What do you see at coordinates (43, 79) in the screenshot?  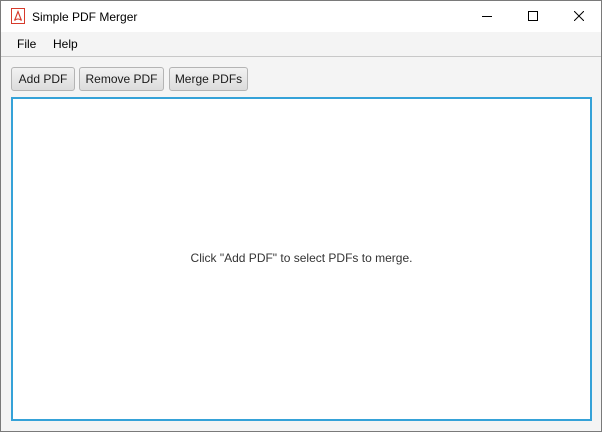 I see `add-pdf-button: Add PDF` at bounding box center [43, 79].